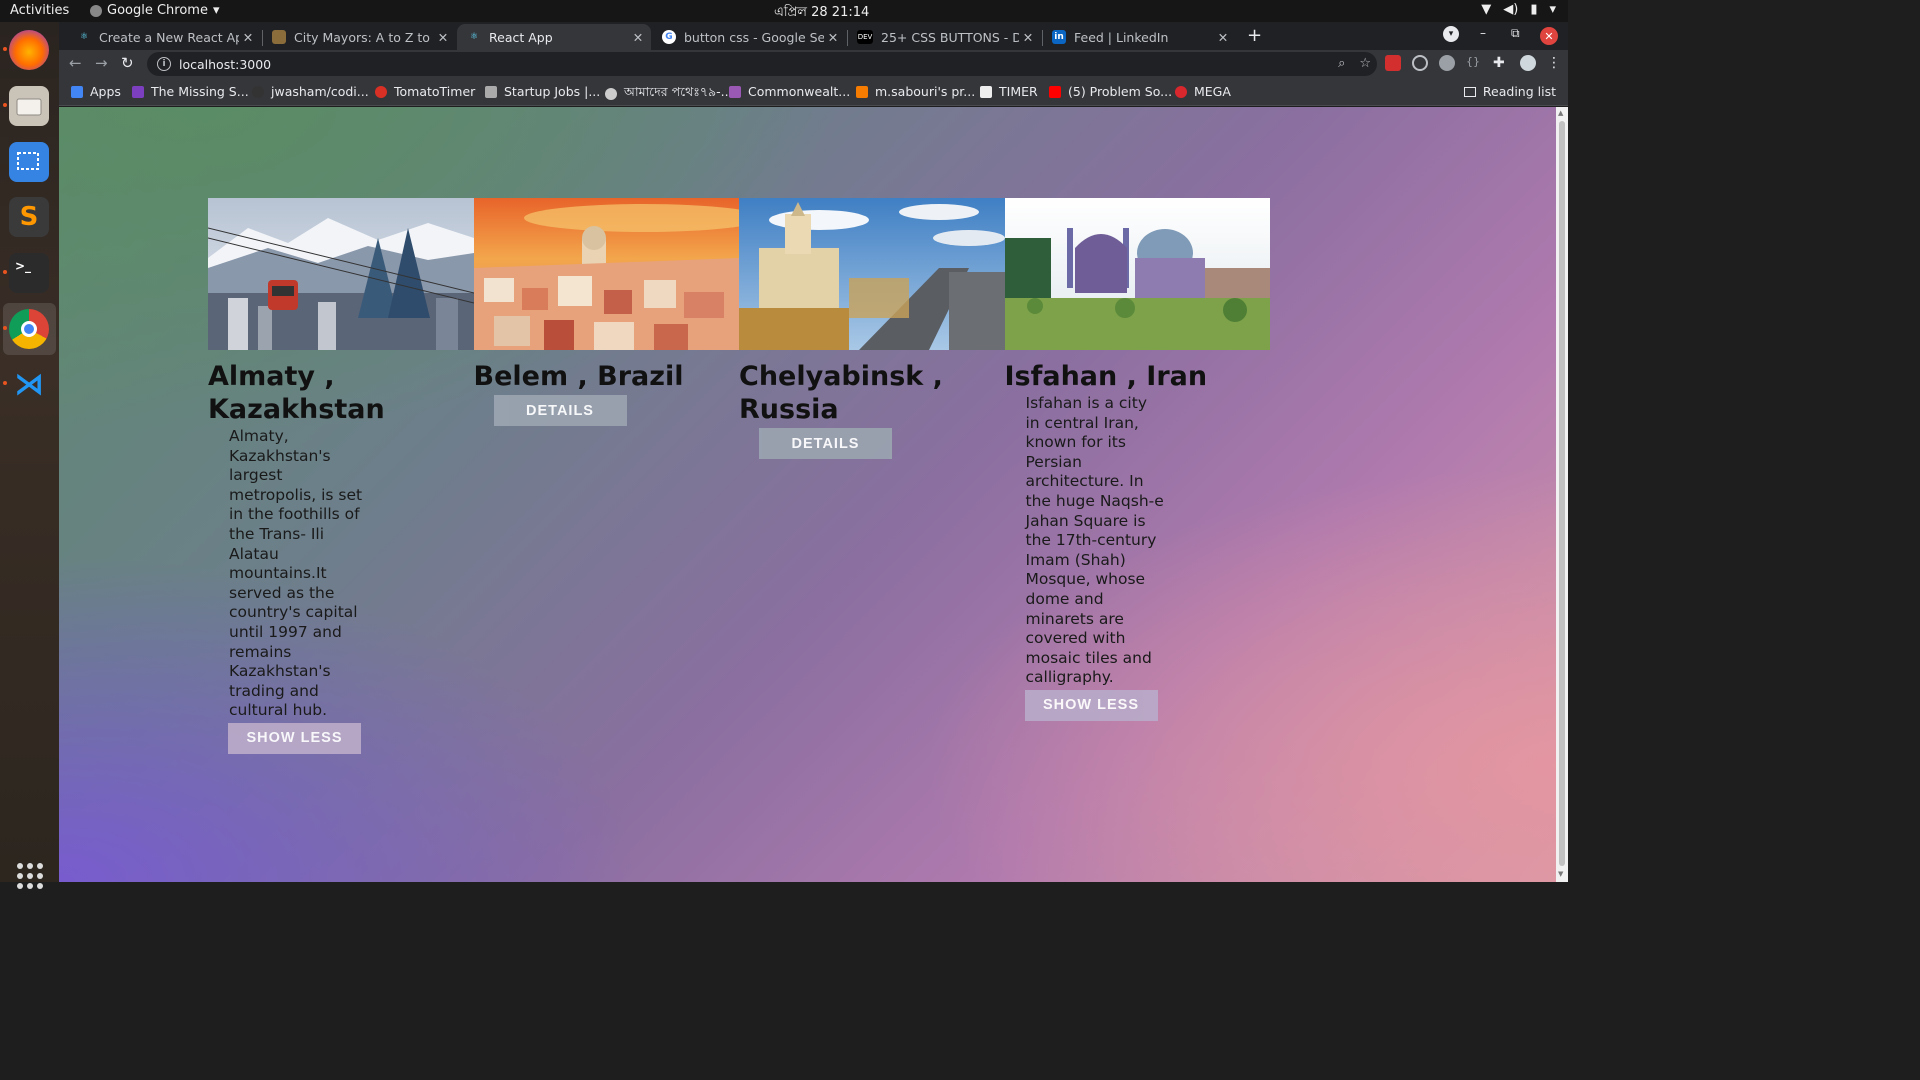  Describe the element at coordinates (1254, 35) in the screenshot. I see `new-tab-button: +` at that location.